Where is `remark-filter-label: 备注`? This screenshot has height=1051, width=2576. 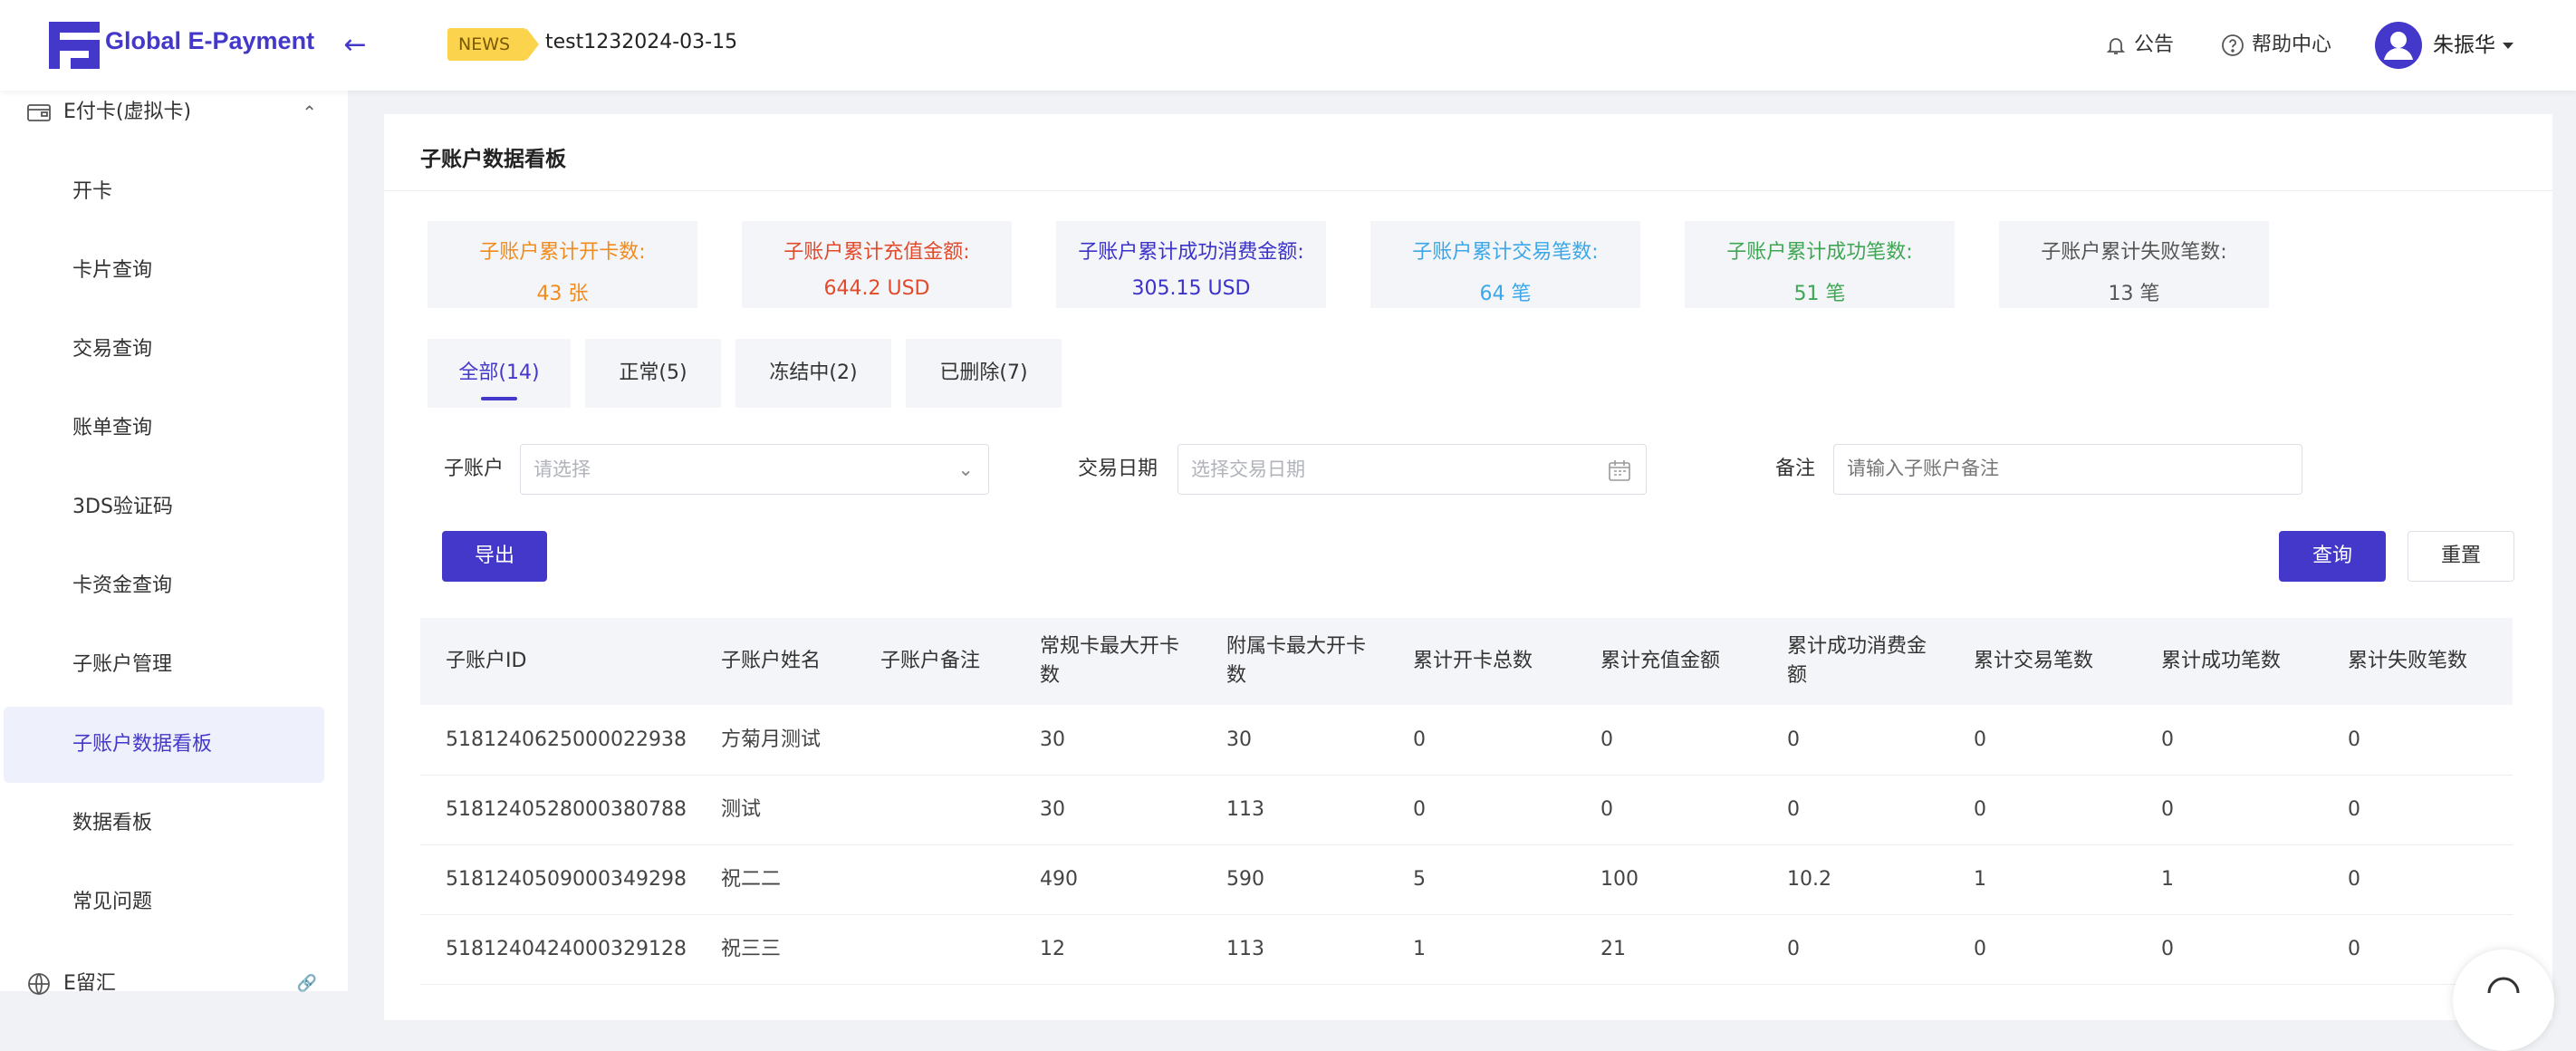
remark-filter-label: 备注 is located at coordinates (1795, 469).